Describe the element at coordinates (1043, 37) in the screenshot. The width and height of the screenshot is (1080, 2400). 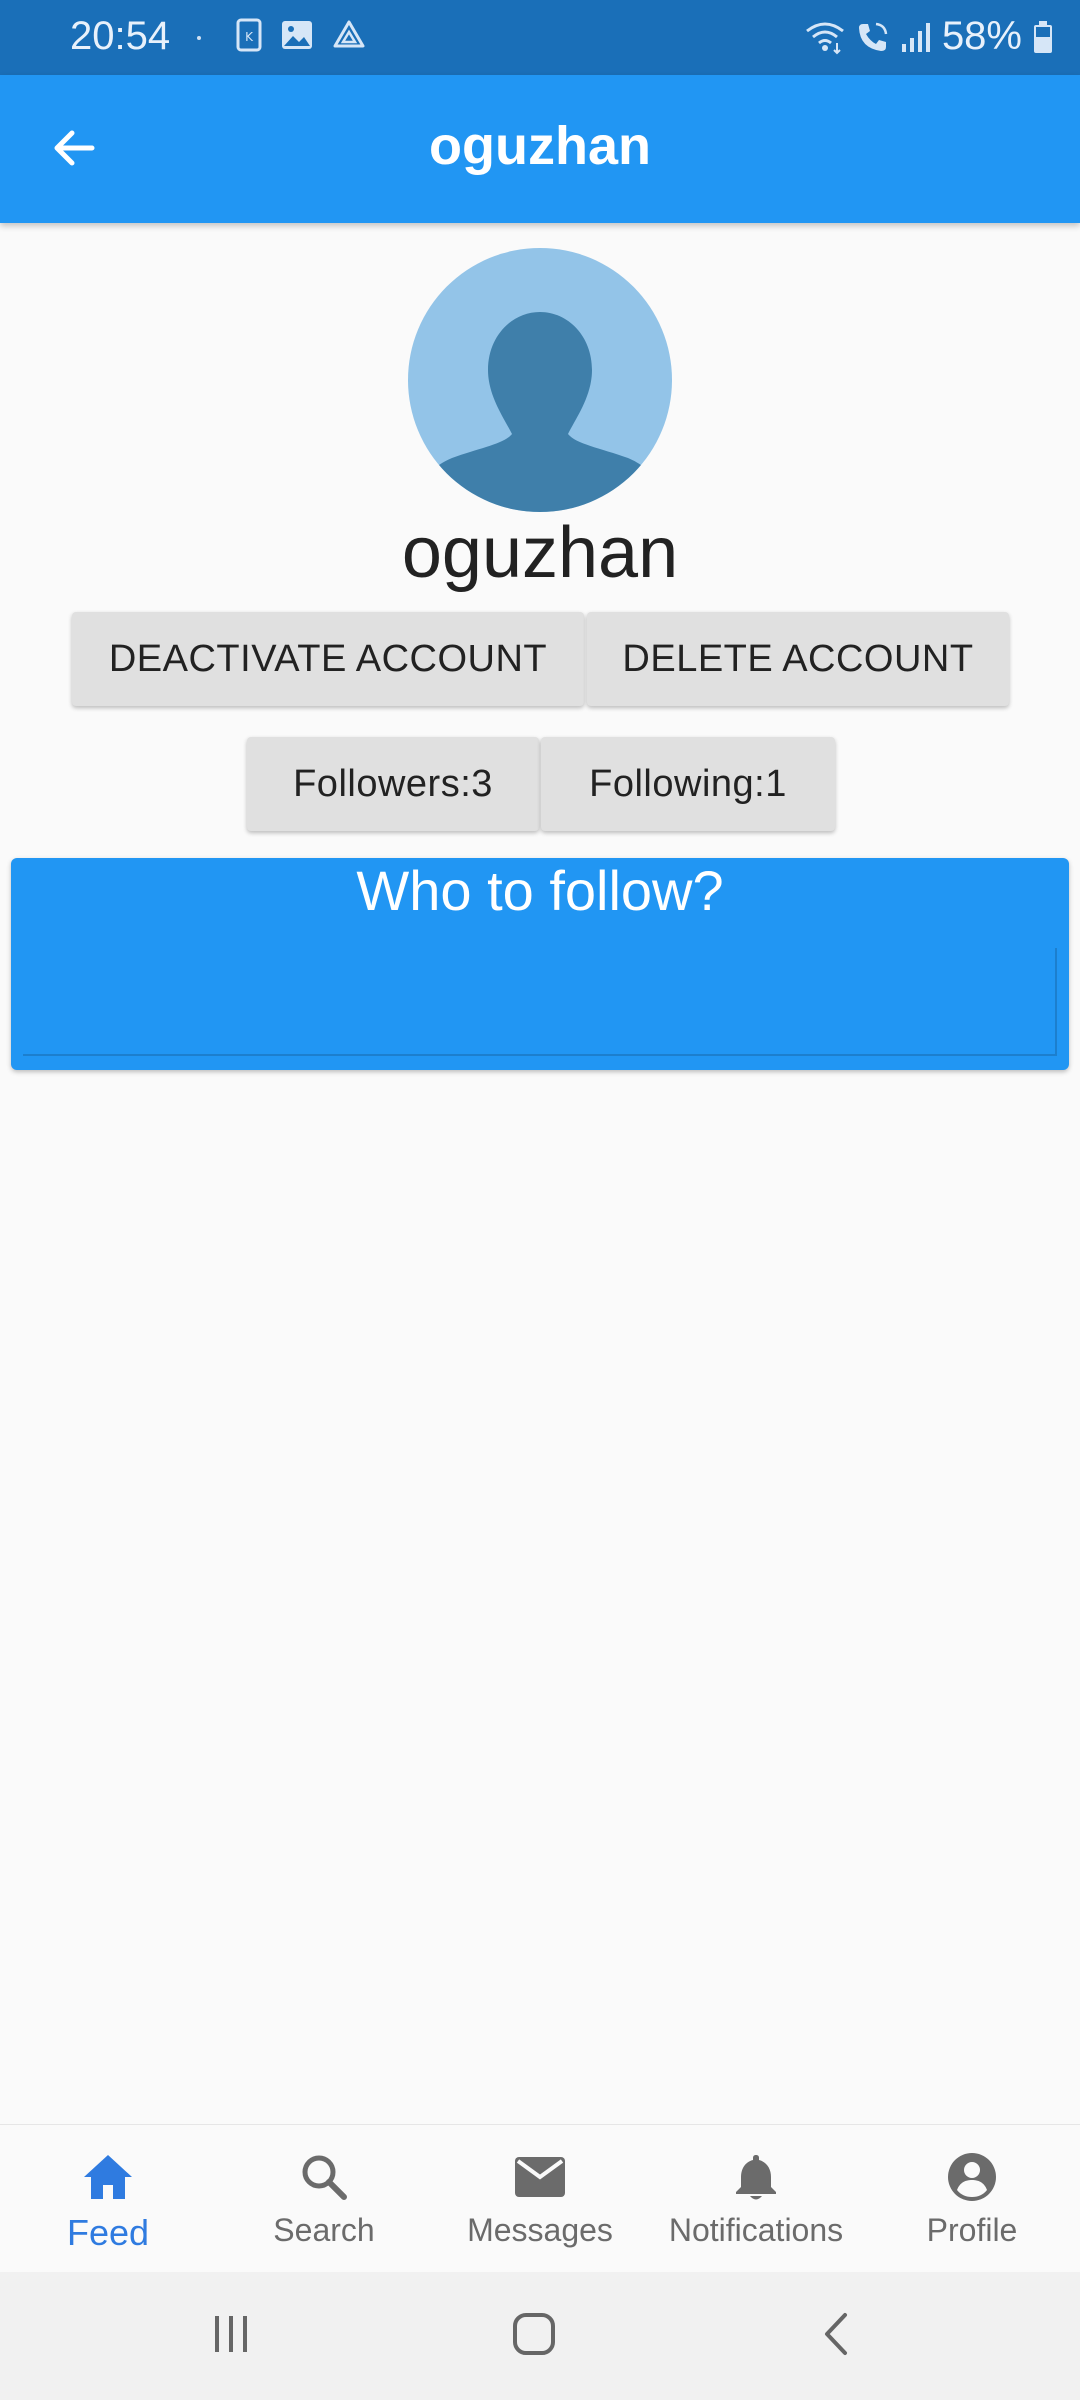
I see `battery-icon` at that location.